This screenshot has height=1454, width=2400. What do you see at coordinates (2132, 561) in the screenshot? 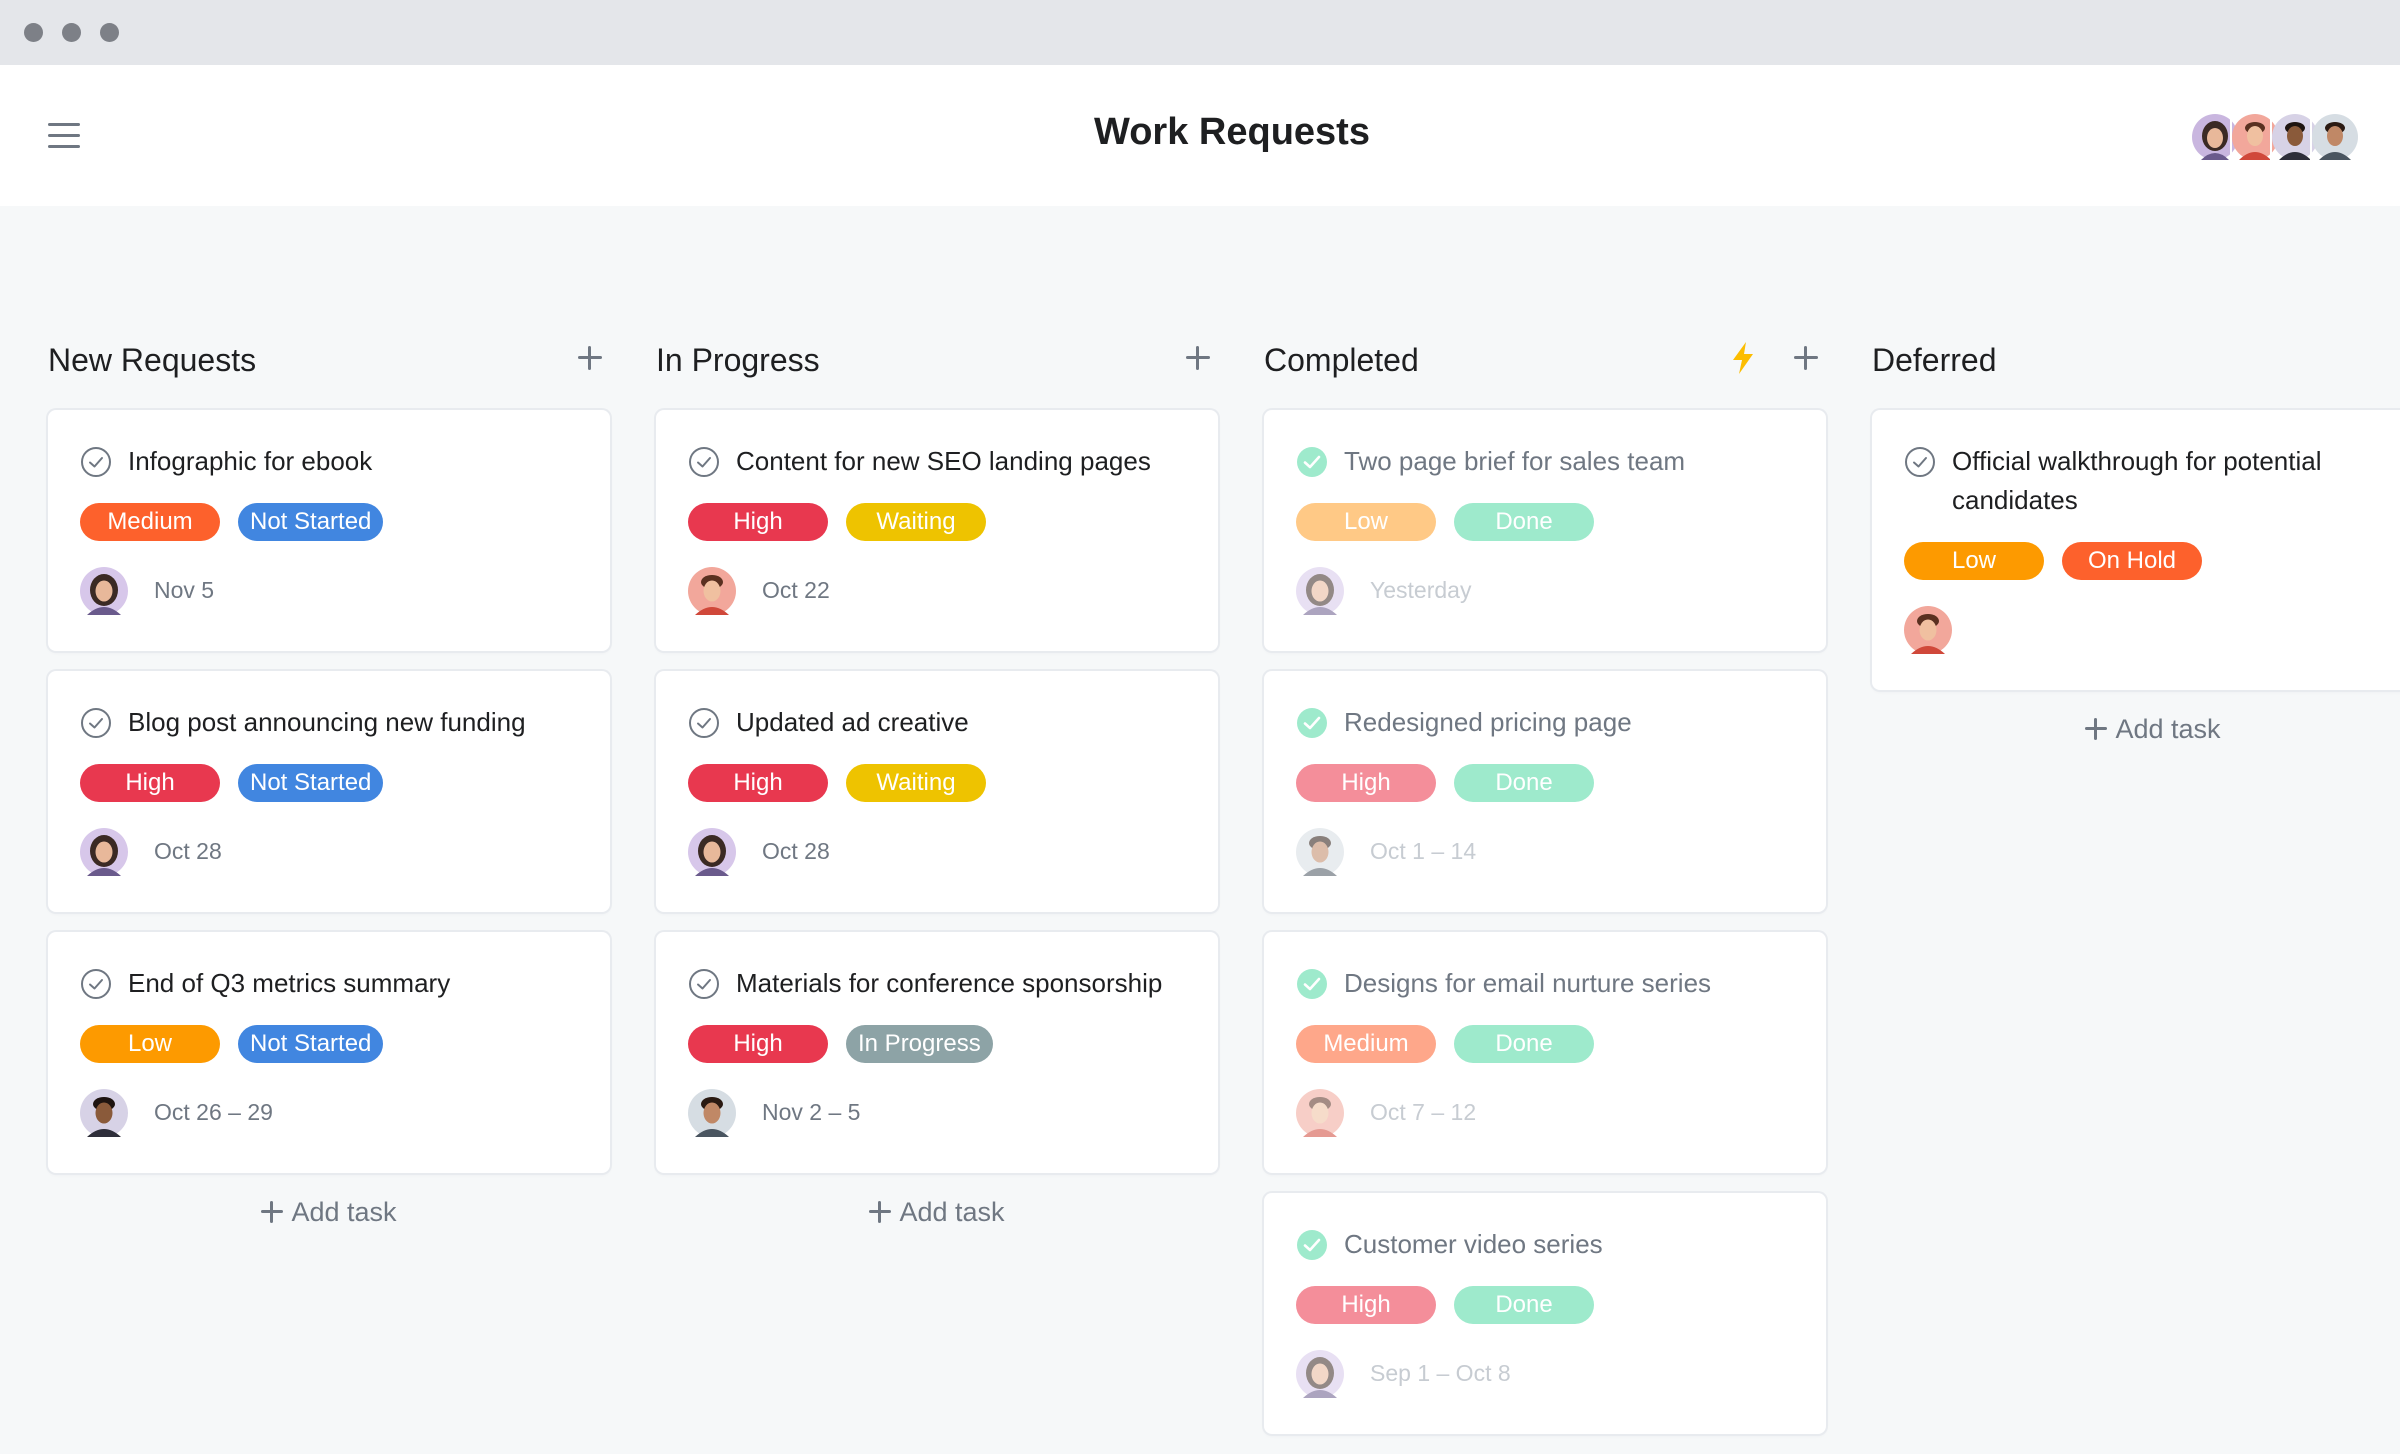
I see `status-tag: On Hold` at bounding box center [2132, 561].